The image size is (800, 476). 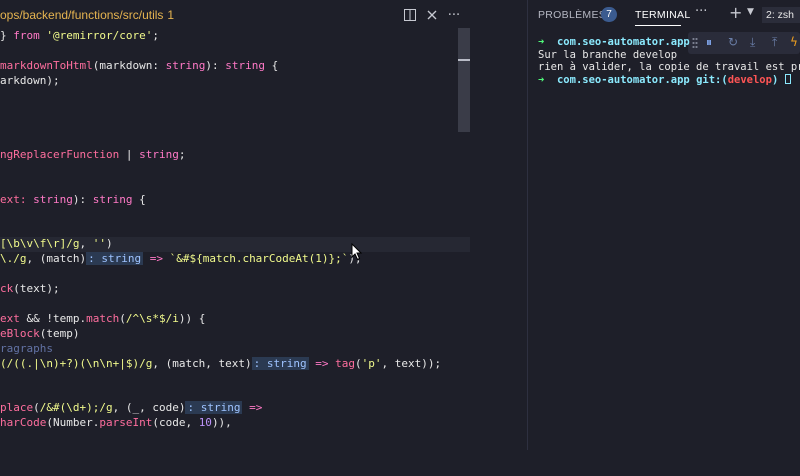 What do you see at coordinates (572, 15) in the screenshot?
I see `tab-problems: PROBLÈMES` at bounding box center [572, 15].